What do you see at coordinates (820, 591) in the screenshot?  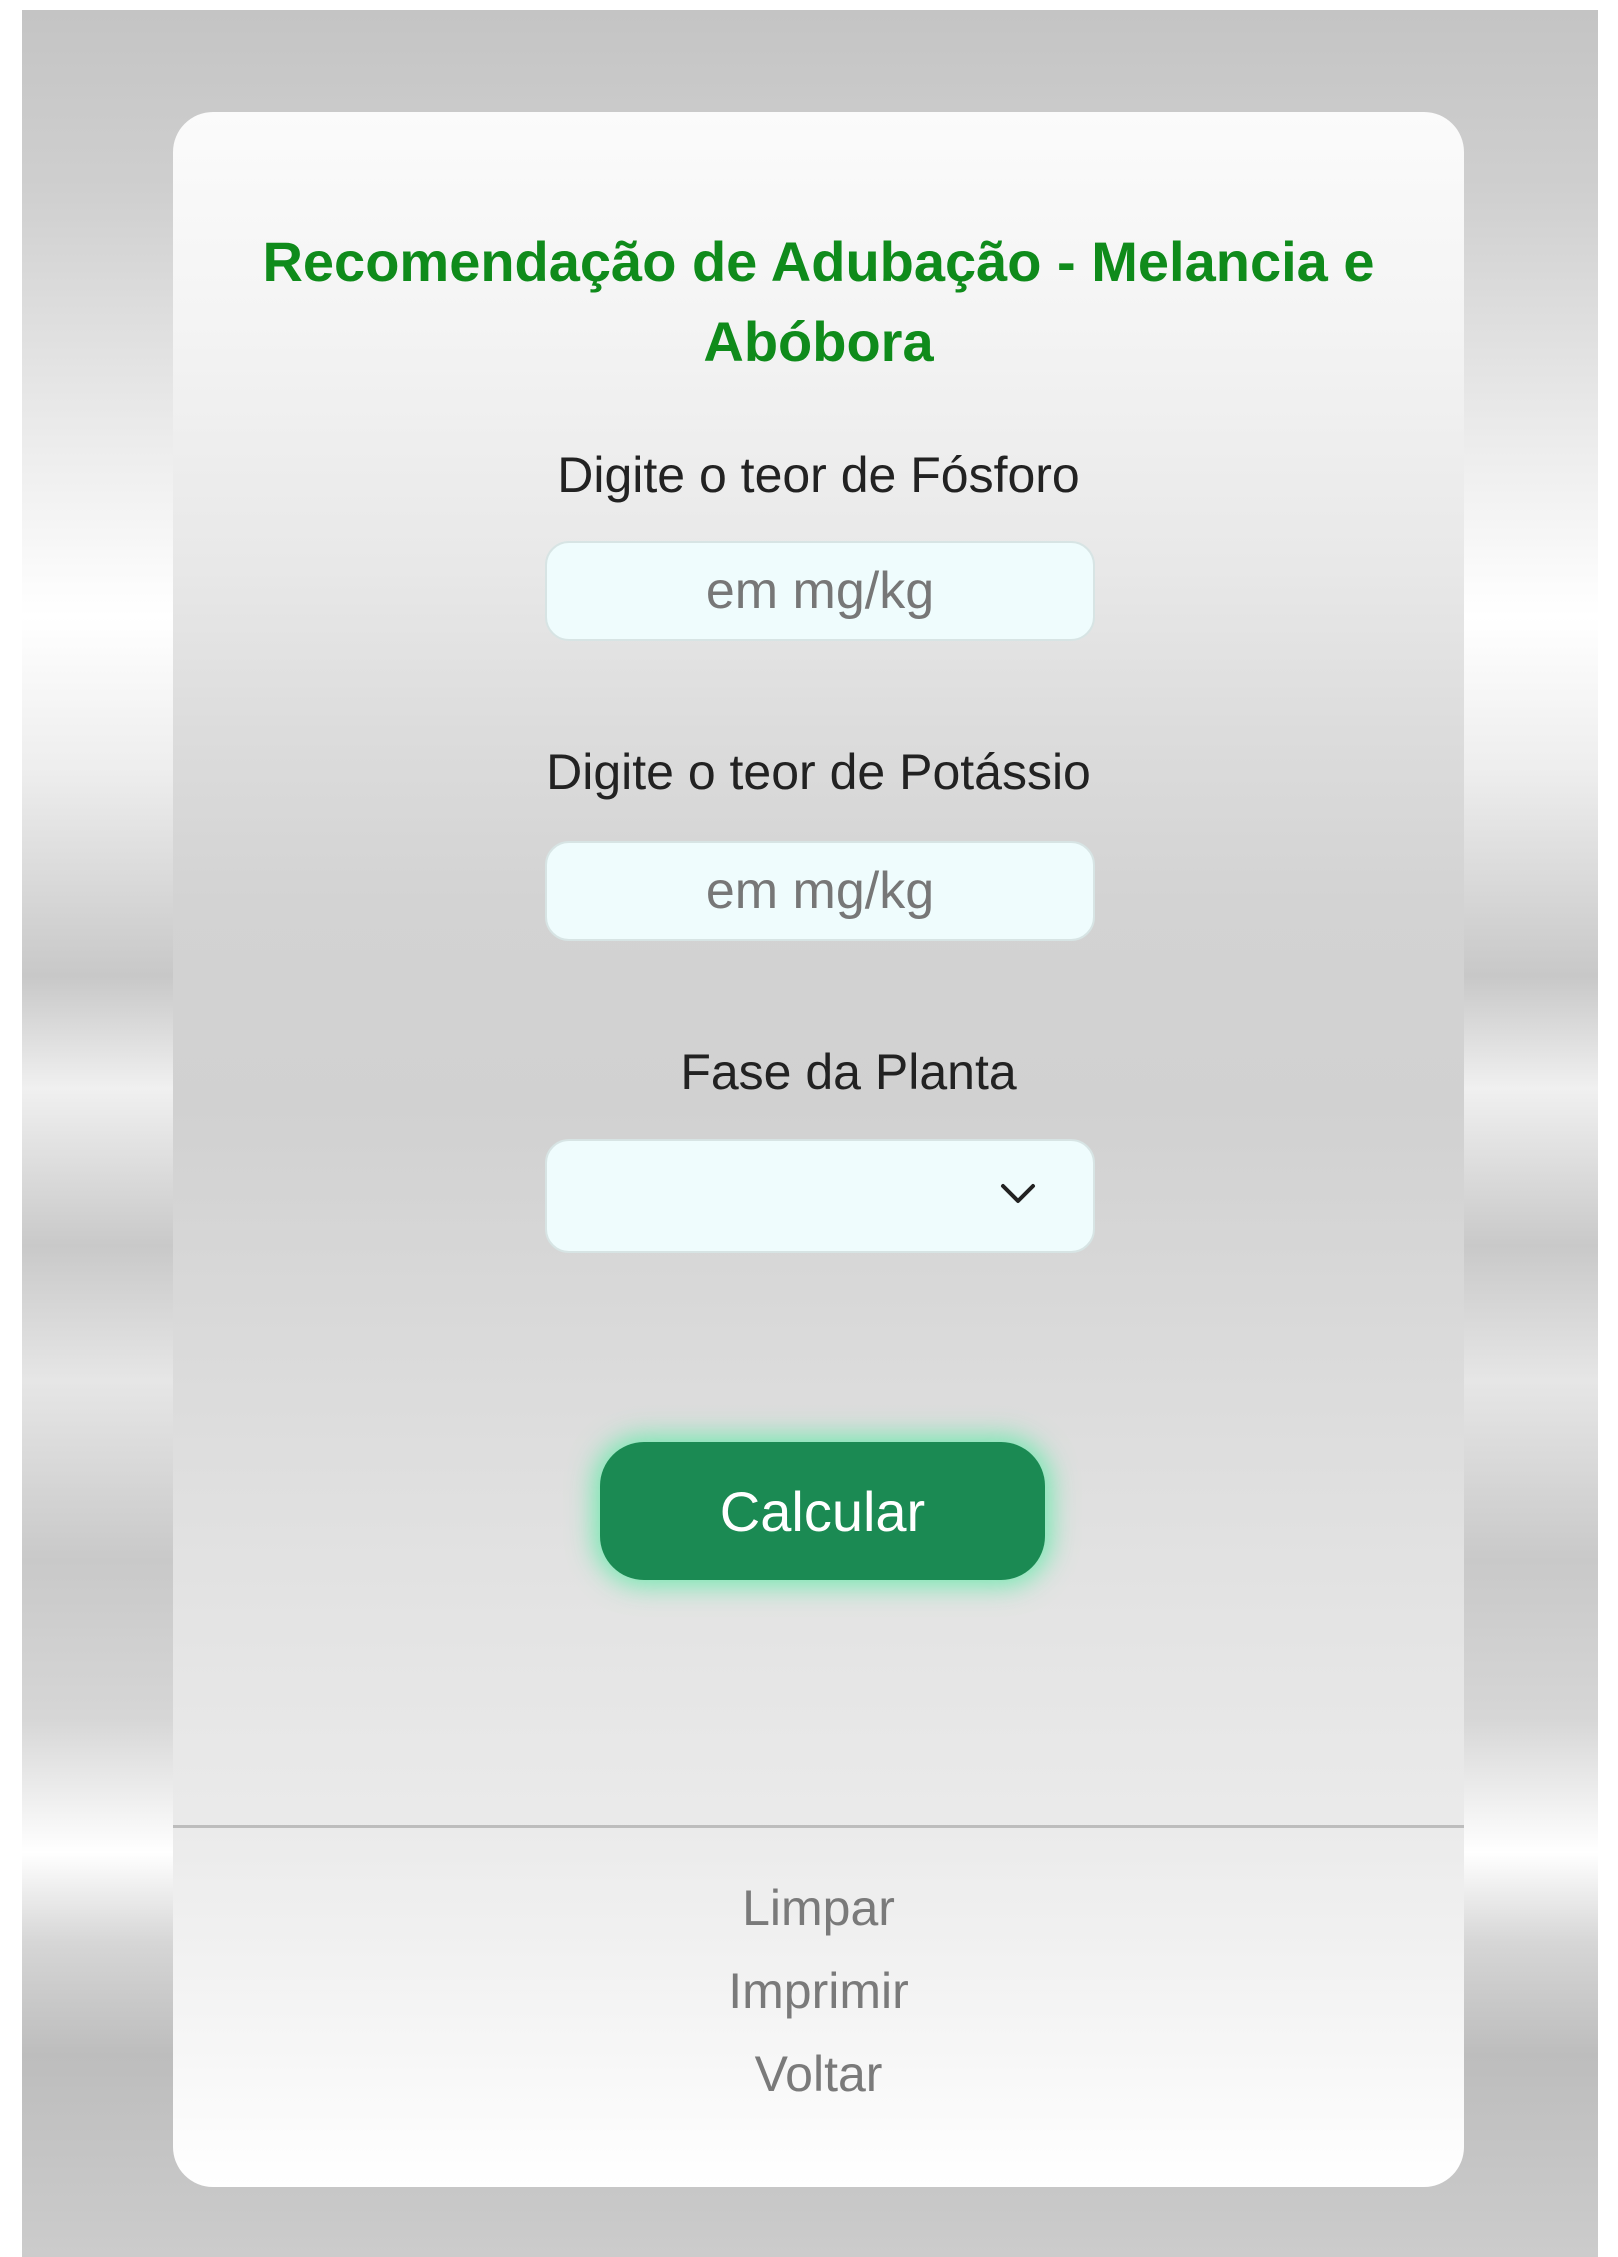 I see `phosphorus-input` at bounding box center [820, 591].